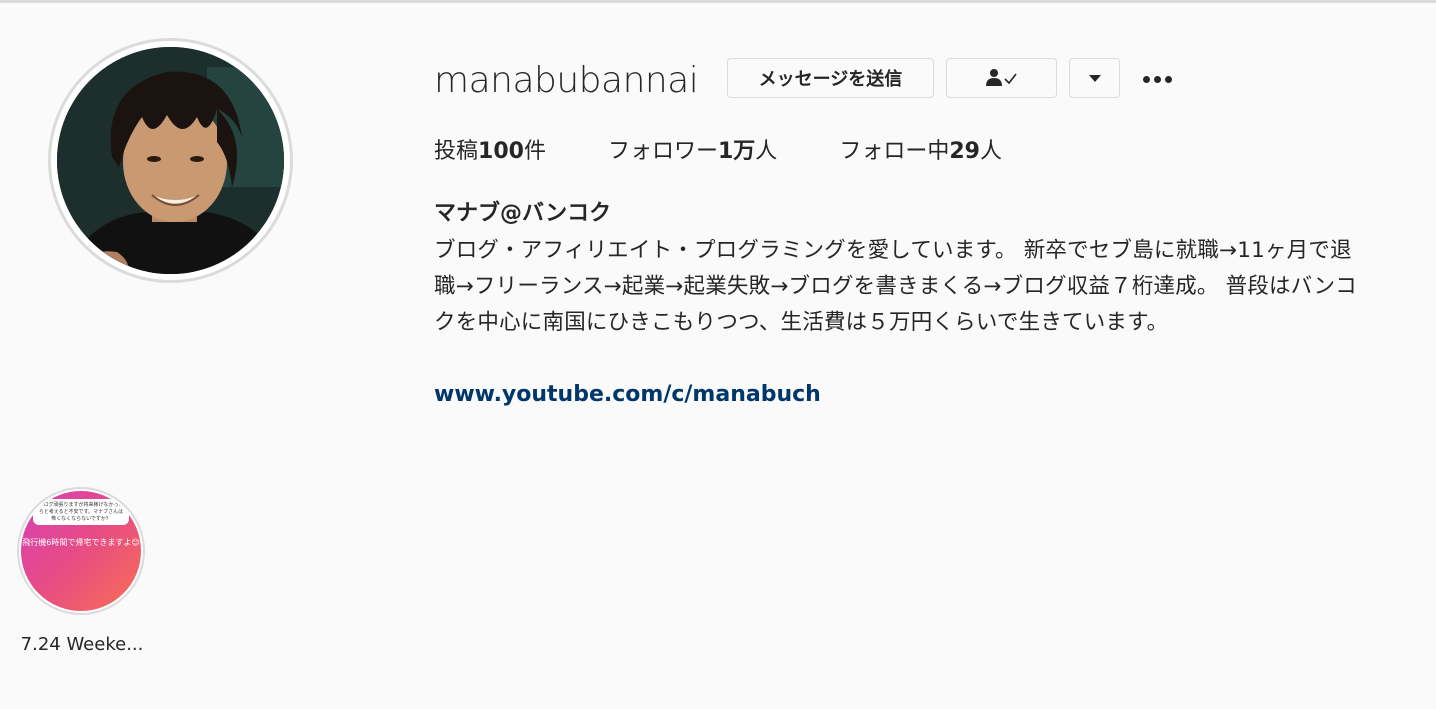 This screenshot has width=1436, height=709. I want to click on profile-full-name: マナブ@バンコク, so click(523, 213).